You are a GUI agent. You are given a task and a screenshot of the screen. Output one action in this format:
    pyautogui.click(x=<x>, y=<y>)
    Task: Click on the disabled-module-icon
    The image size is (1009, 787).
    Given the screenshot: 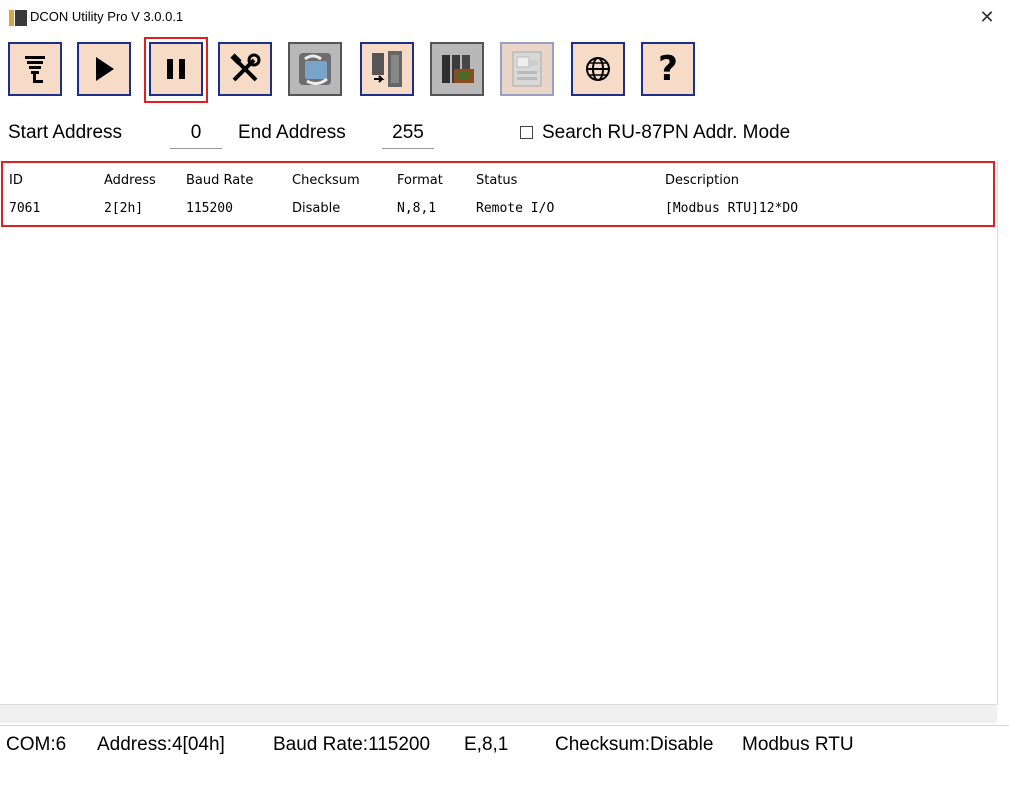 What is the action you would take?
    pyautogui.click(x=527, y=69)
    